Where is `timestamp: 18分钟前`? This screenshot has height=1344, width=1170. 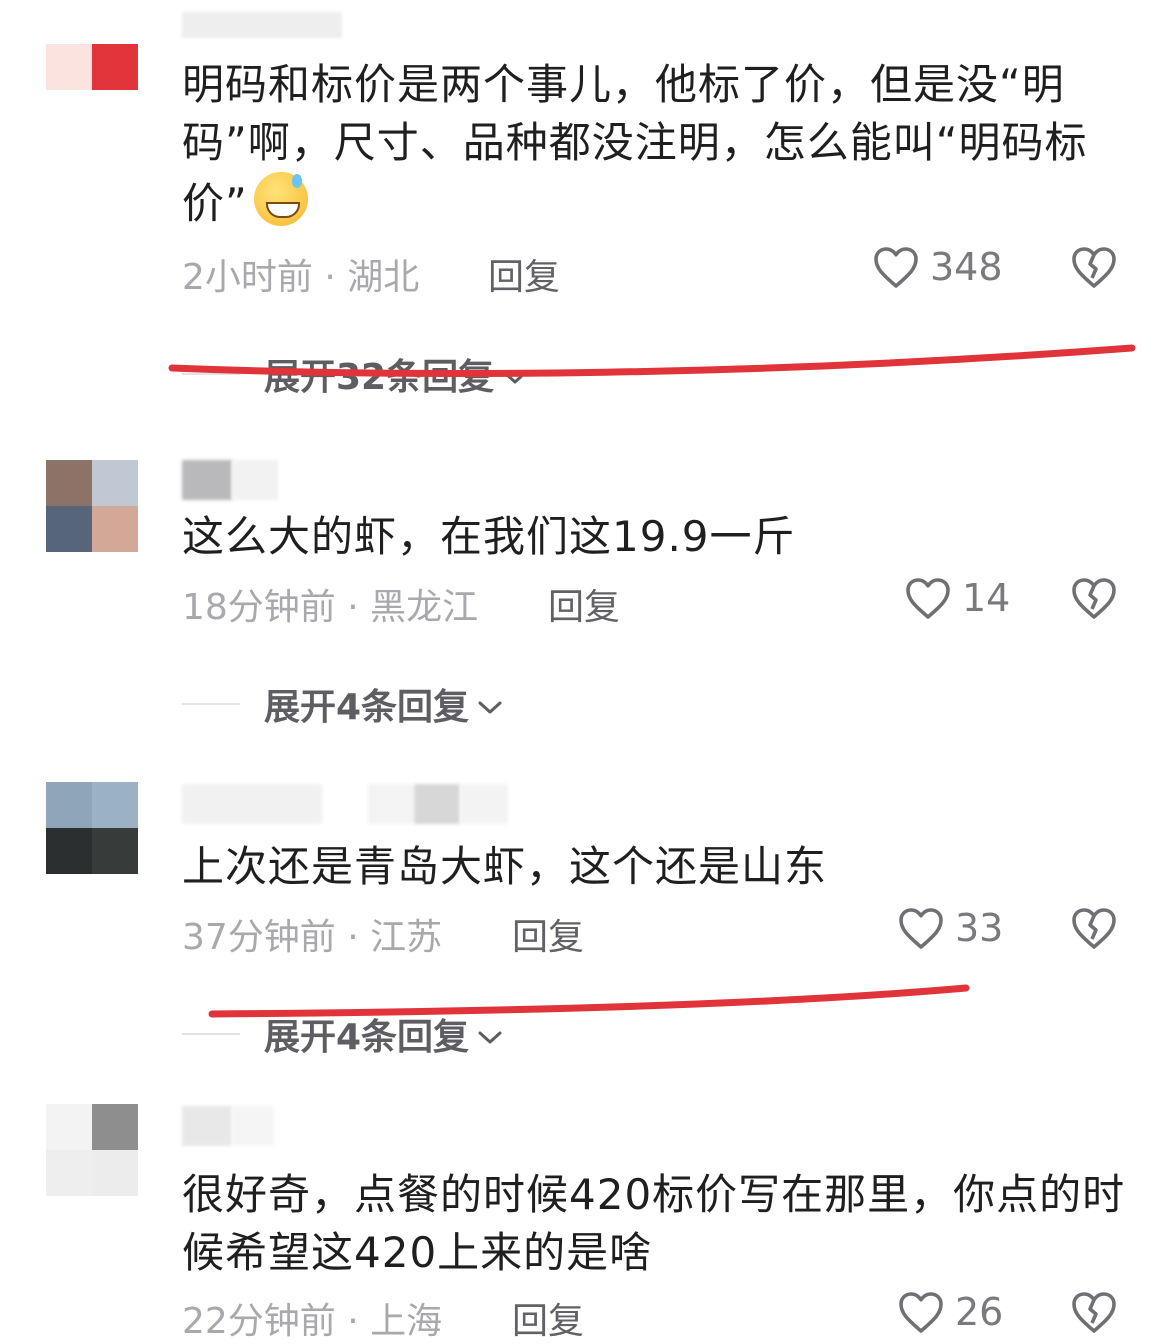 timestamp: 18分钟前 is located at coordinates (259, 607).